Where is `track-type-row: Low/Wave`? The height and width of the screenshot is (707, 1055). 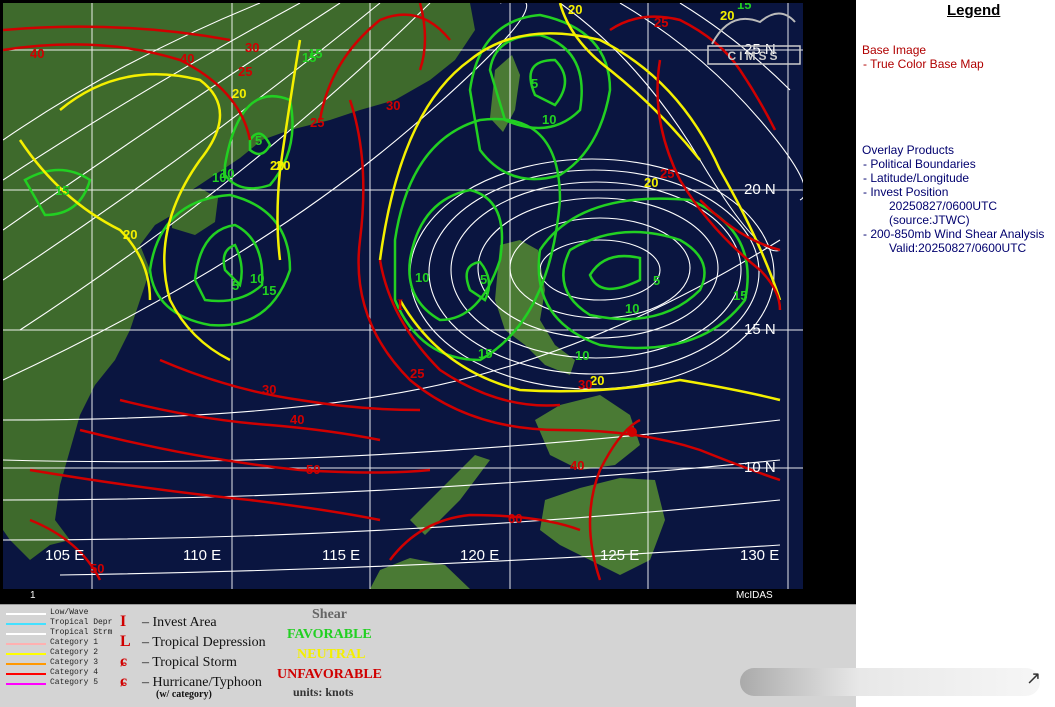 track-type-row: Low/Wave is located at coordinates (61, 613).